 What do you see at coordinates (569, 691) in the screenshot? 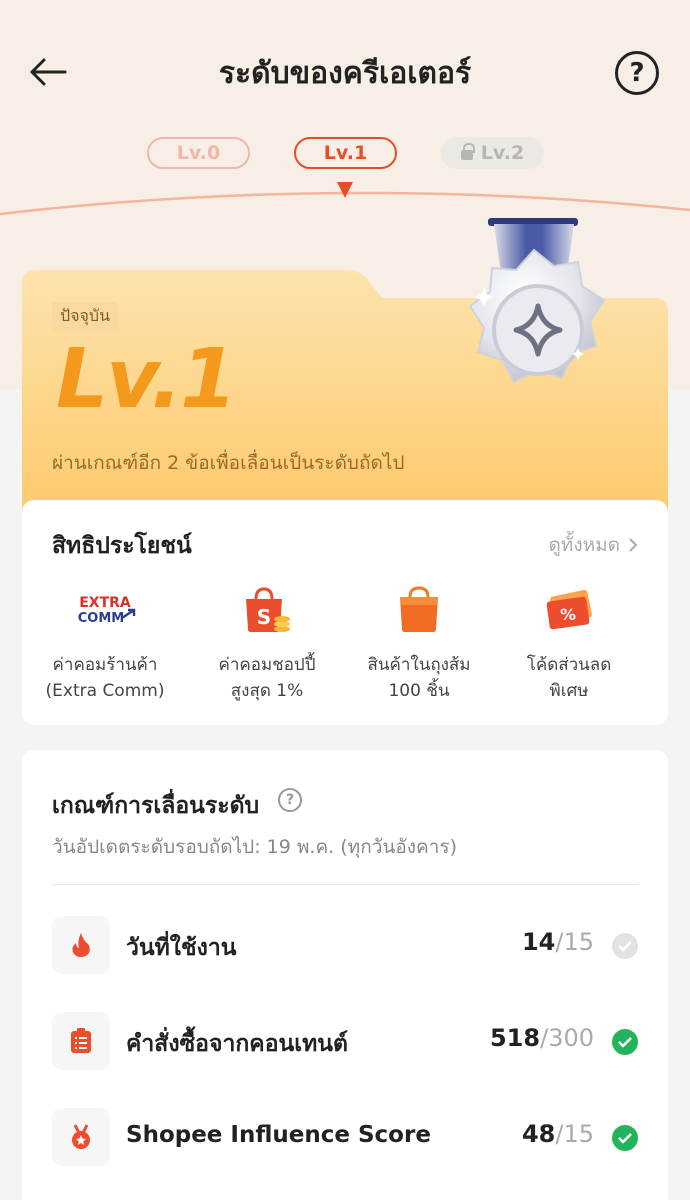
I see `benefit-label-line2: พิเศษ` at bounding box center [569, 691].